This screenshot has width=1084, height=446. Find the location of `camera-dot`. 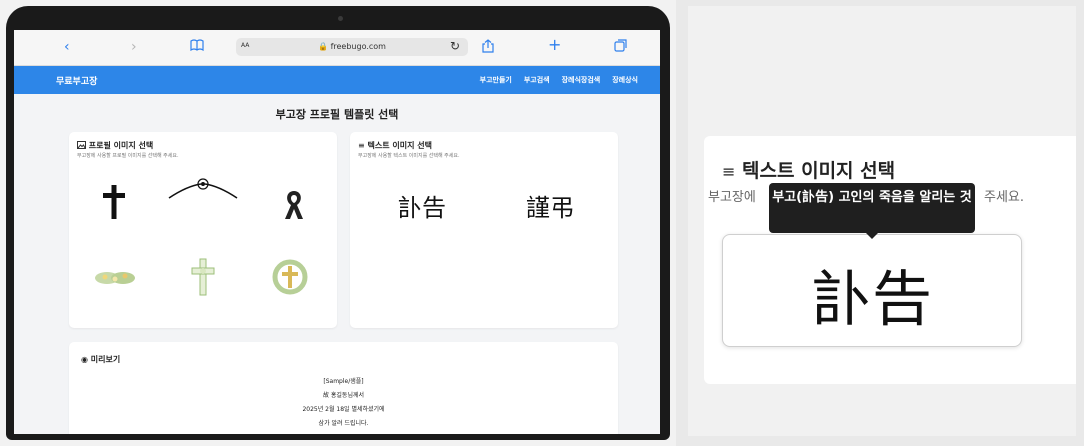

camera-dot is located at coordinates (340, 18).